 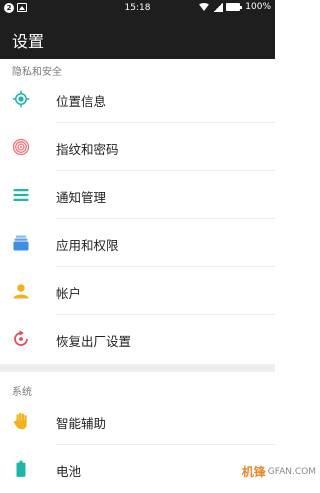 I want to click on settings-item-label: 应用和权限, so click(x=87, y=244).